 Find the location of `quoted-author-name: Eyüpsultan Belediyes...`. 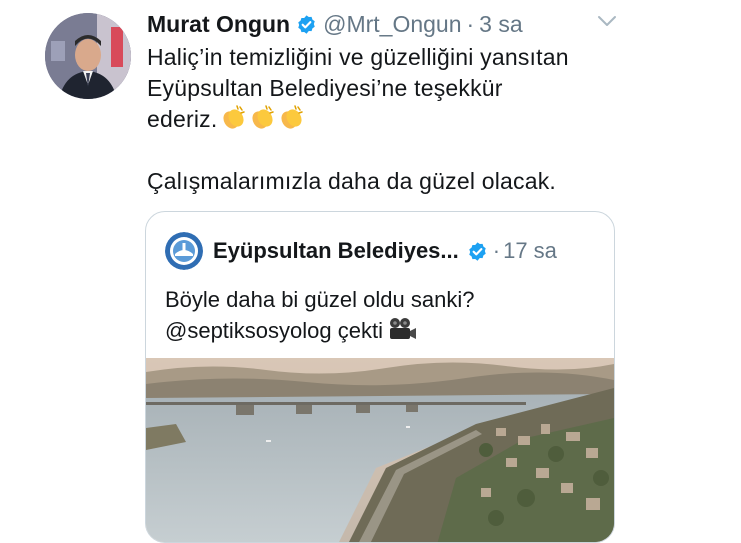

quoted-author-name: Eyüpsultan Belediyes... is located at coordinates (336, 251).